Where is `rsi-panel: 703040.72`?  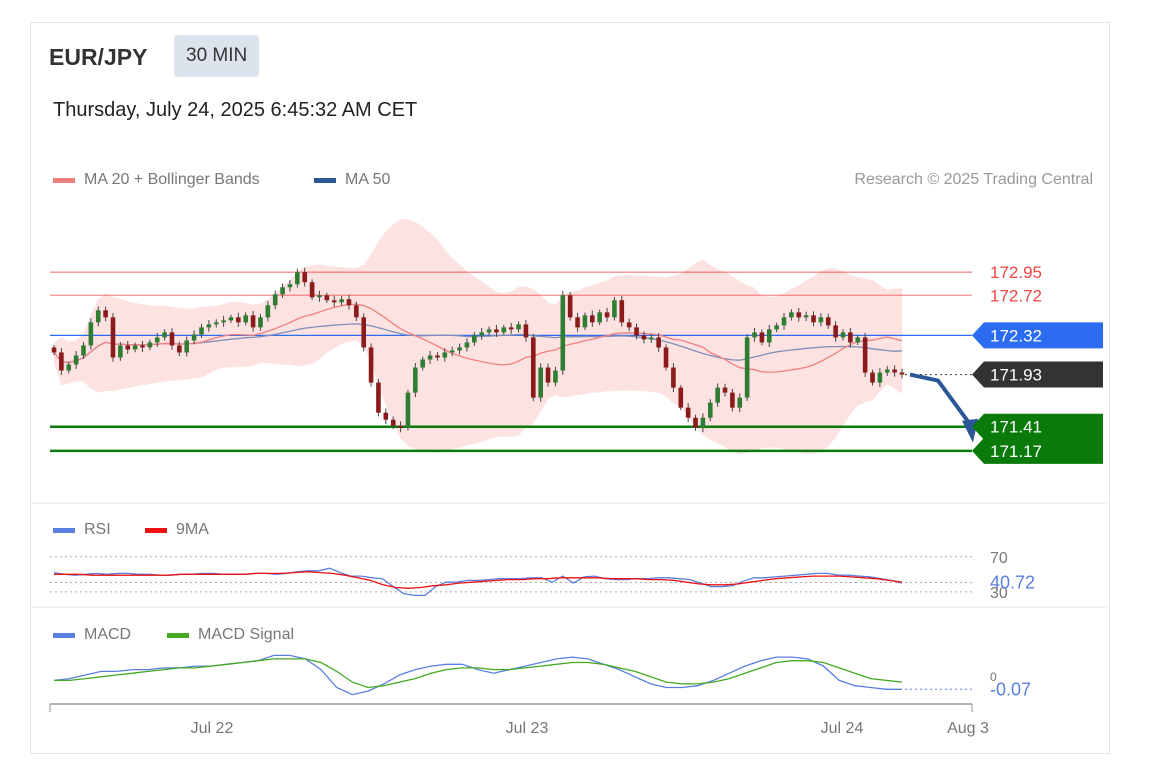
rsi-panel: 703040.72 is located at coordinates (542, 576).